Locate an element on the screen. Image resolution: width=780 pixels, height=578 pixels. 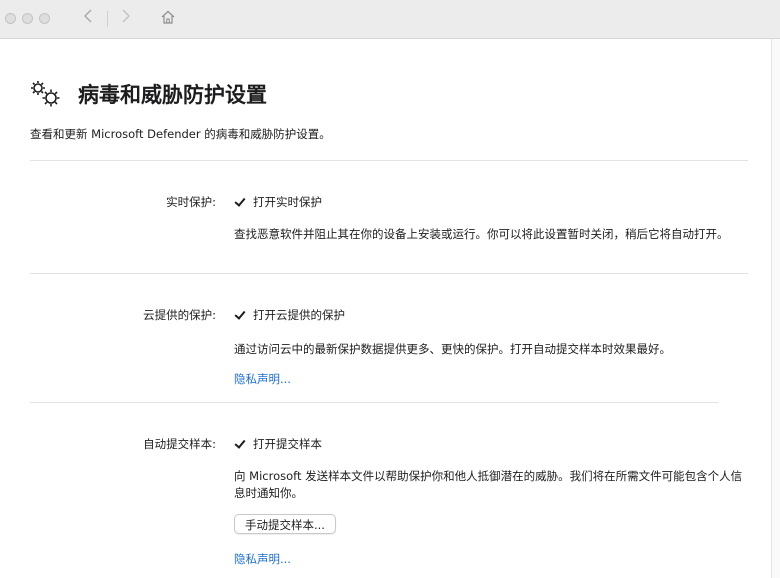
home-button is located at coordinates (168, 19).